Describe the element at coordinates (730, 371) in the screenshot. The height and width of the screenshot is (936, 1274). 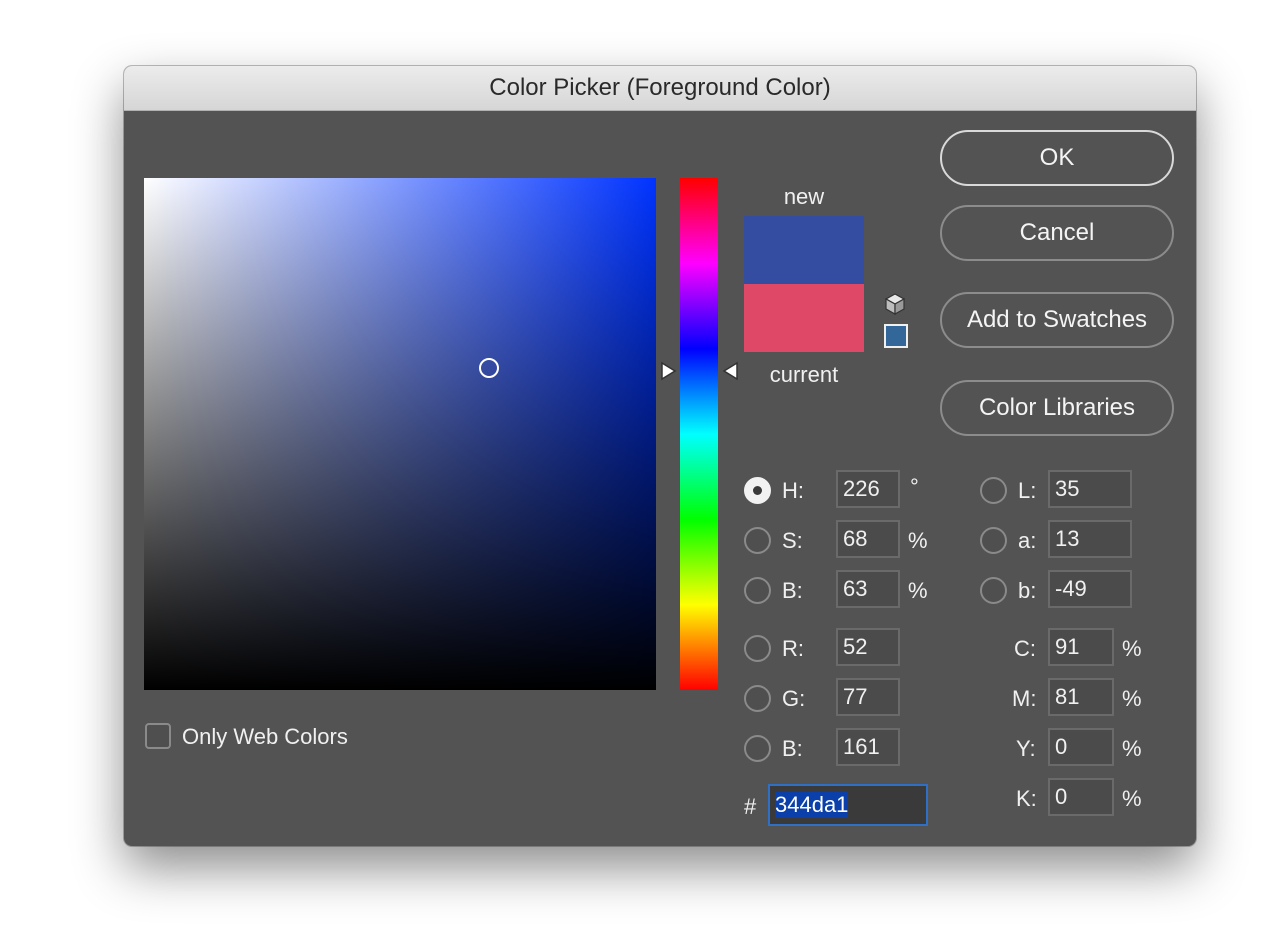
I see `hue-slider-right-arrow` at that location.